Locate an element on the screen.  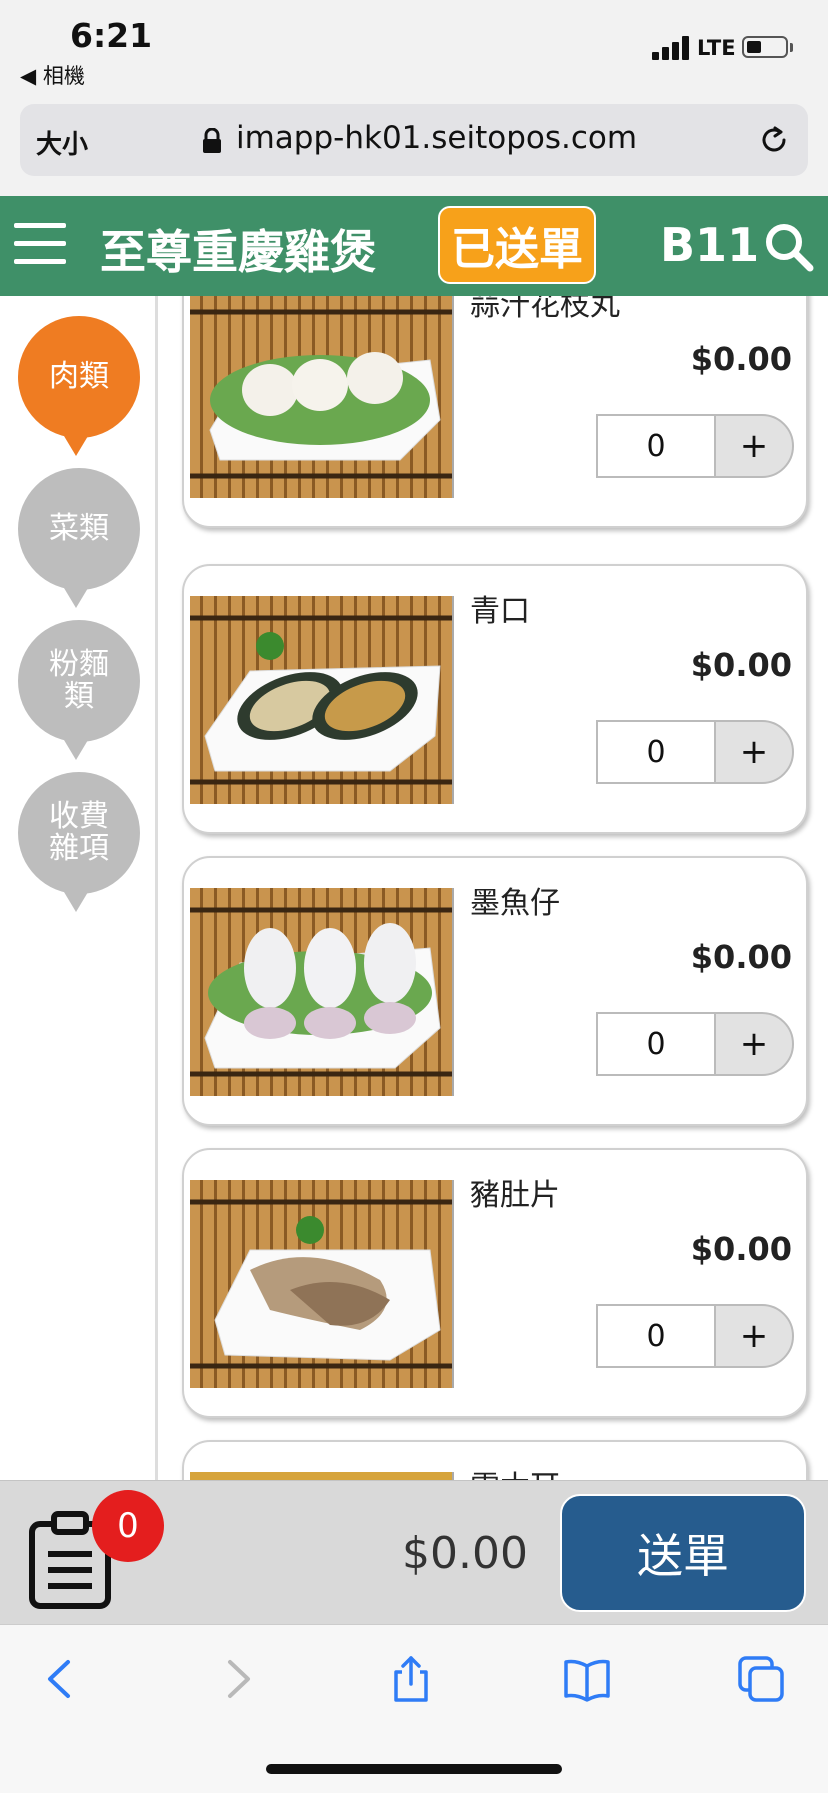
table-number: B11 is located at coordinates (710, 245).